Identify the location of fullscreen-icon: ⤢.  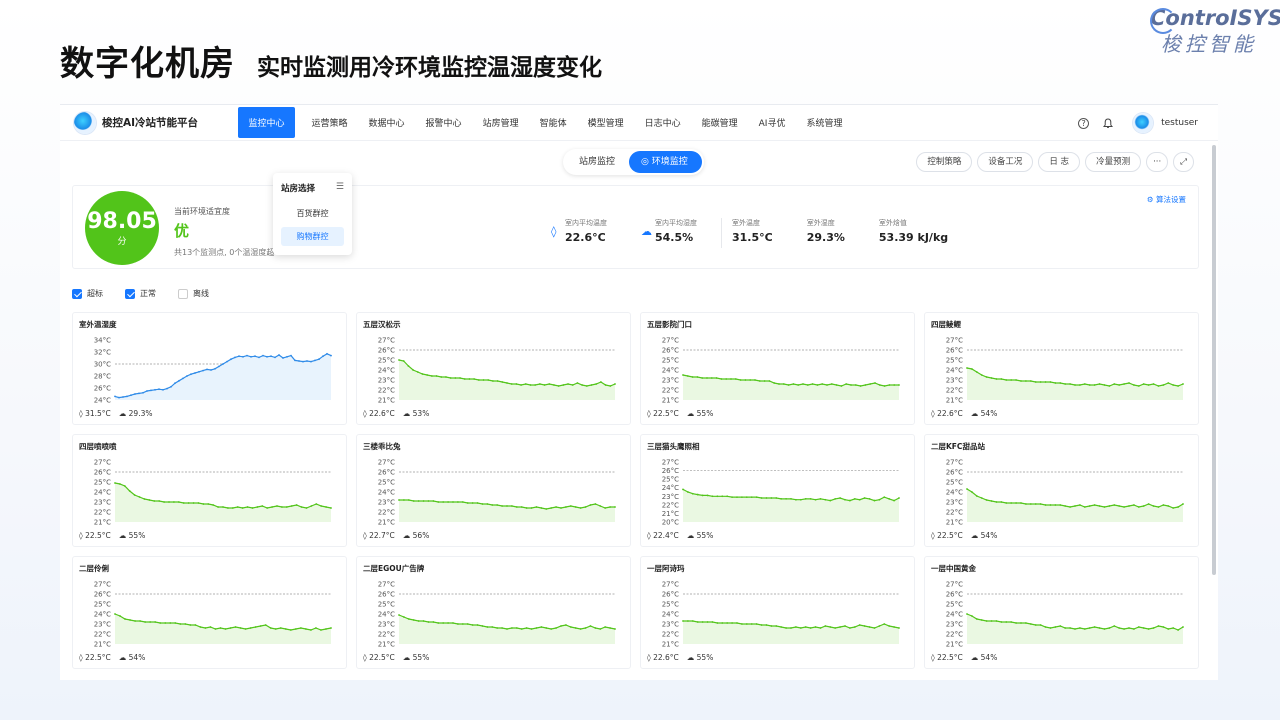
(1183, 162).